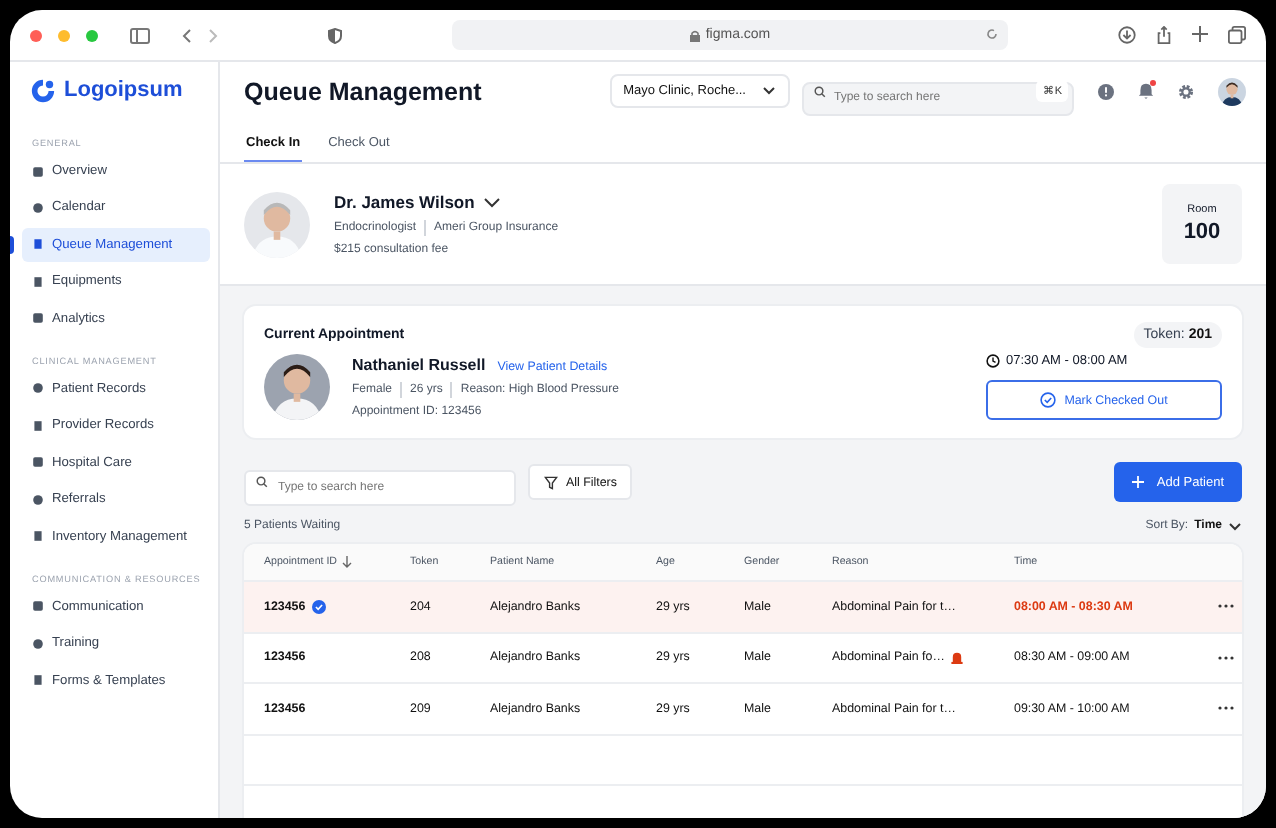 This screenshot has height=828, width=1276. I want to click on page-title: Queue Management, so click(363, 91).